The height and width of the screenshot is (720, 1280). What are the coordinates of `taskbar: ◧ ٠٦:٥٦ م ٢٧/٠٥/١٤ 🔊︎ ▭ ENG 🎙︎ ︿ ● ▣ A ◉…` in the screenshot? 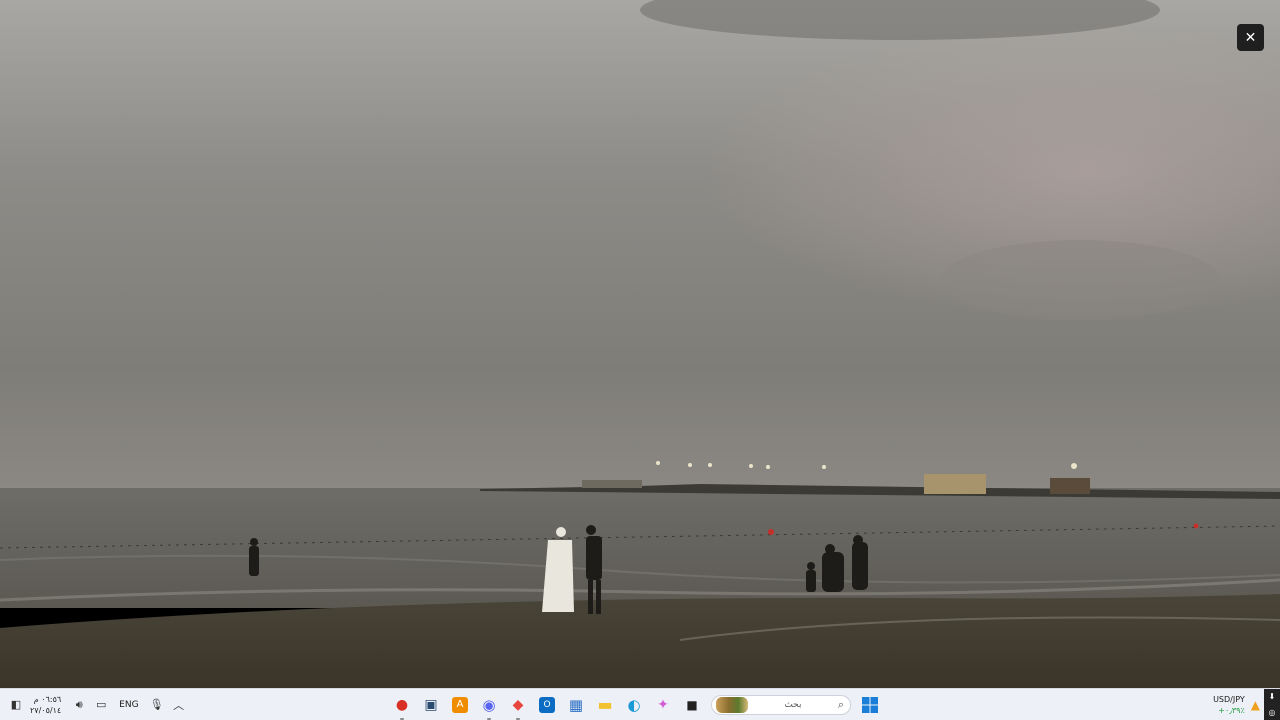 It's located at (640, 704).